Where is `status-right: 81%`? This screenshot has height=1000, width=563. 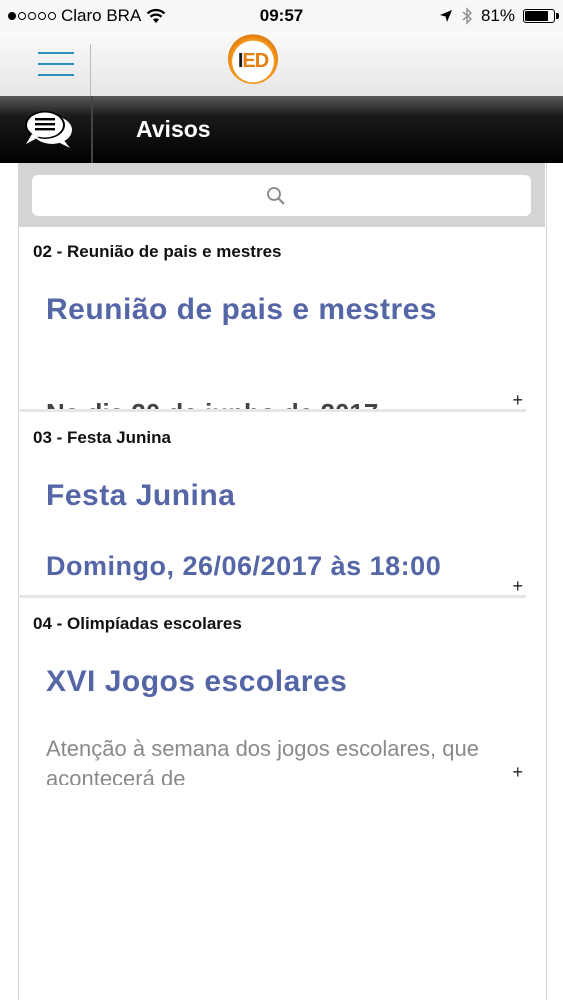 status-right: 81% is located at coordinates (499, 16).